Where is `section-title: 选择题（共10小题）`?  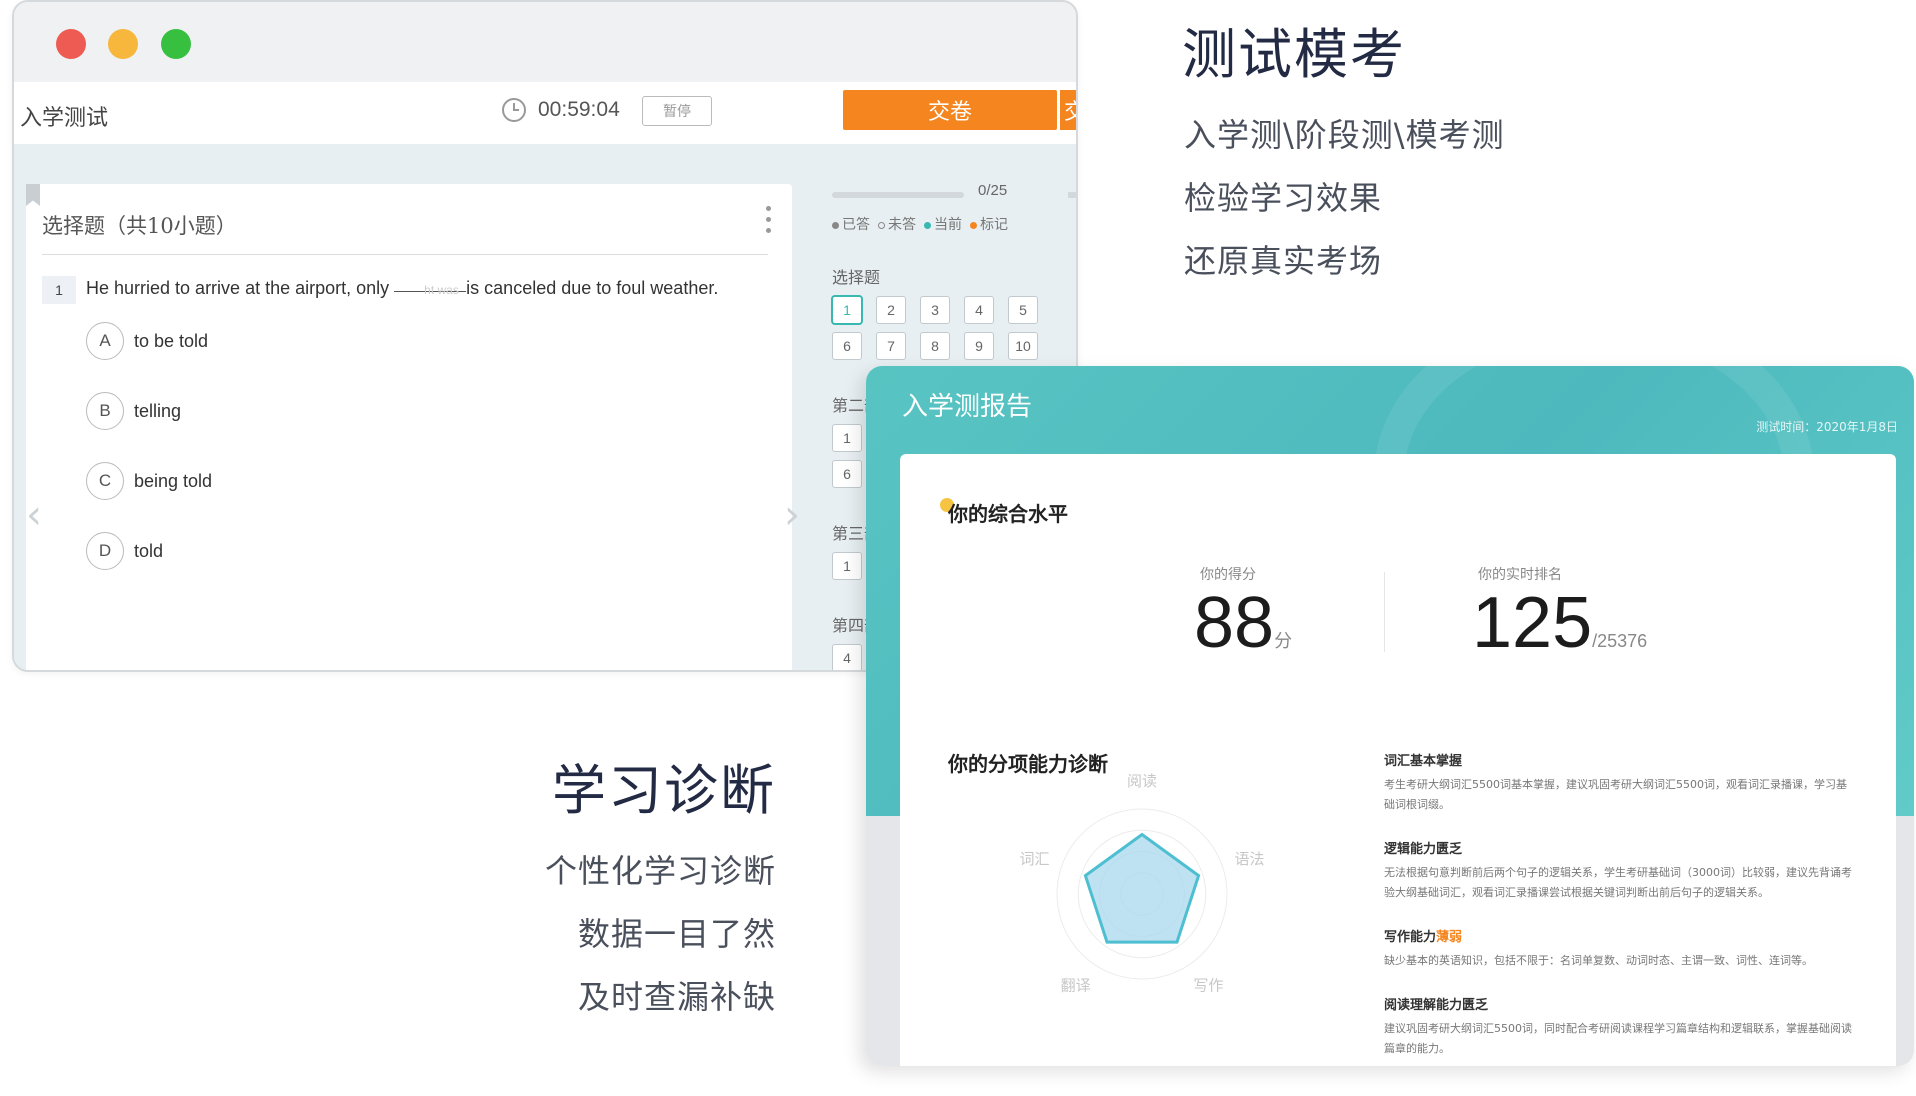 section-title: 选择题（共10小题） is located at coordinates (139, 226).